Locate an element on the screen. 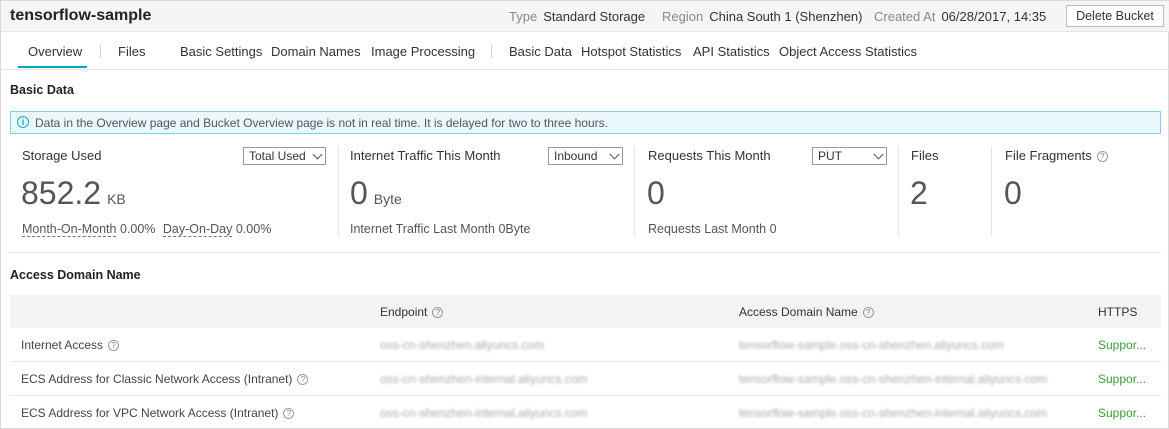  type-meta: Type Standard Storage is located at coordinates (577, 16).